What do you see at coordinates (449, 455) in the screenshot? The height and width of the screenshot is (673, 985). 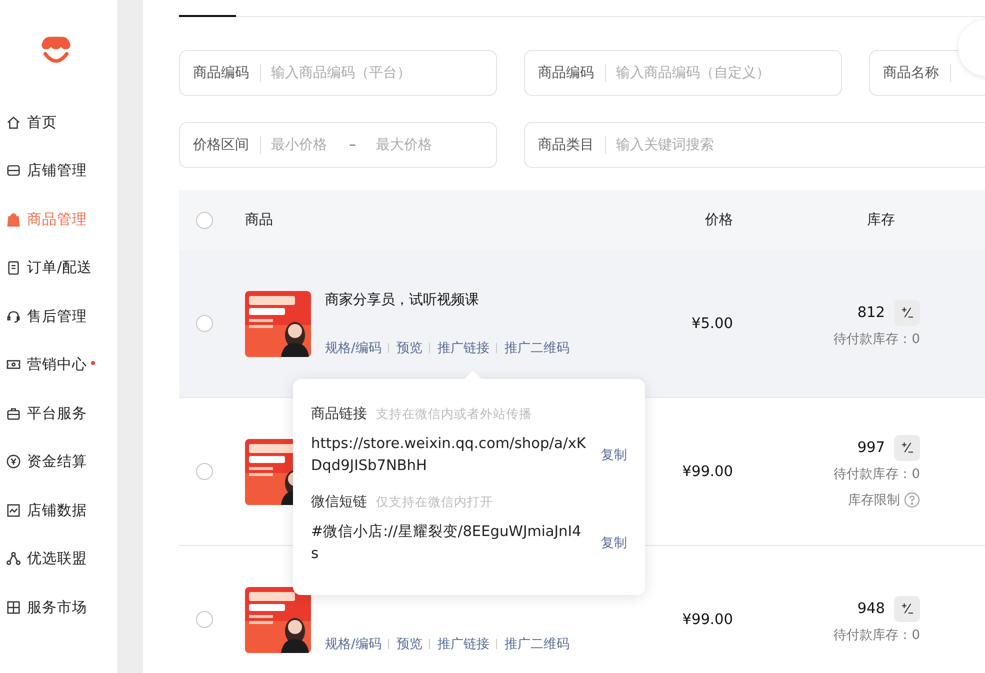 I see `link-text: https://store.weixin.qq.com/shop/a/xKDqd9JISb7NBhH` at bounding box center [449, 455].